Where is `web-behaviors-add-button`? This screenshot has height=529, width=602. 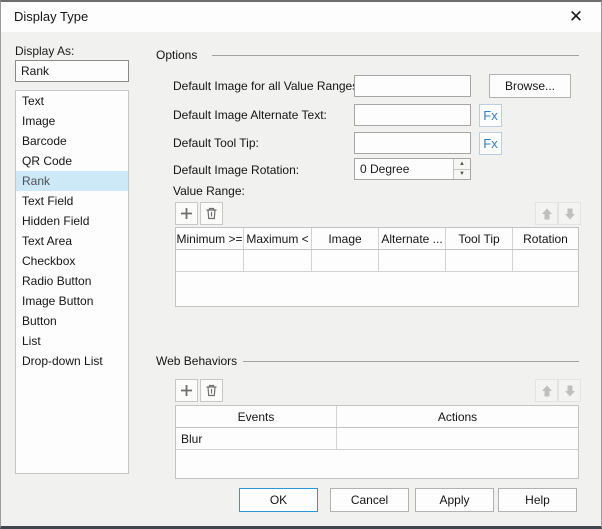
web-behaviors-add-button is located at coordinates (186, 390).